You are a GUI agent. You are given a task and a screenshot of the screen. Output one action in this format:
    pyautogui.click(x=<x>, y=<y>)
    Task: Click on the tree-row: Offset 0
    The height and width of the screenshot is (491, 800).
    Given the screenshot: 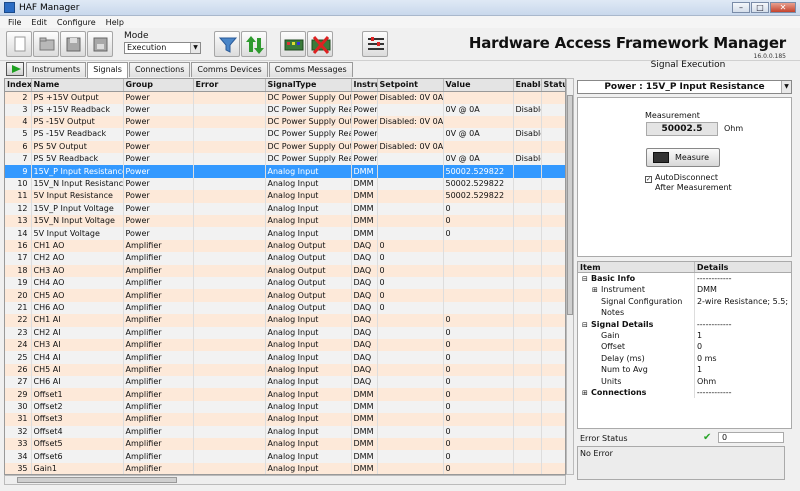 What is the action you would take?
    pyautogui.click(x=684, y=347)
    